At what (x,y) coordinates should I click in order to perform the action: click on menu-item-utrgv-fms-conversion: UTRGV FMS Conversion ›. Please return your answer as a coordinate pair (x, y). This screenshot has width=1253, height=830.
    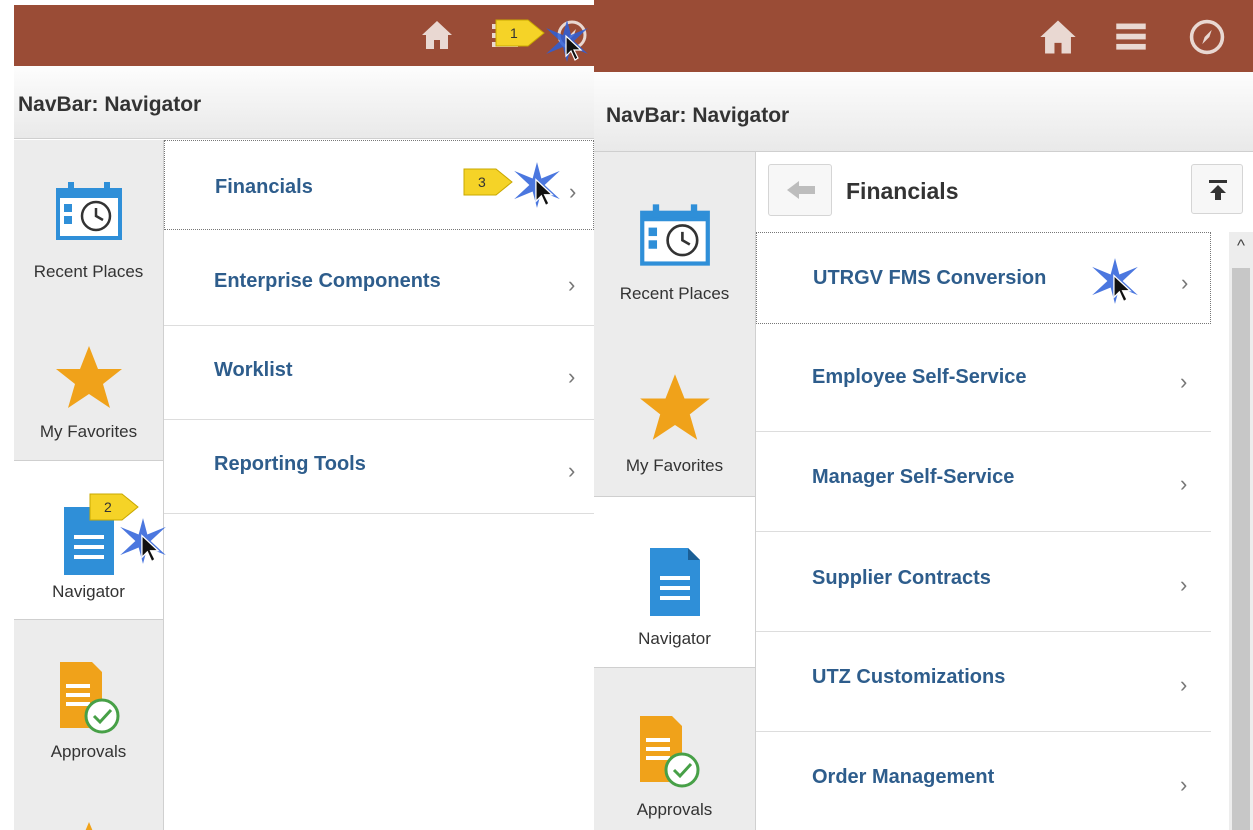
    Looking at the image, I should click on (983, 278).